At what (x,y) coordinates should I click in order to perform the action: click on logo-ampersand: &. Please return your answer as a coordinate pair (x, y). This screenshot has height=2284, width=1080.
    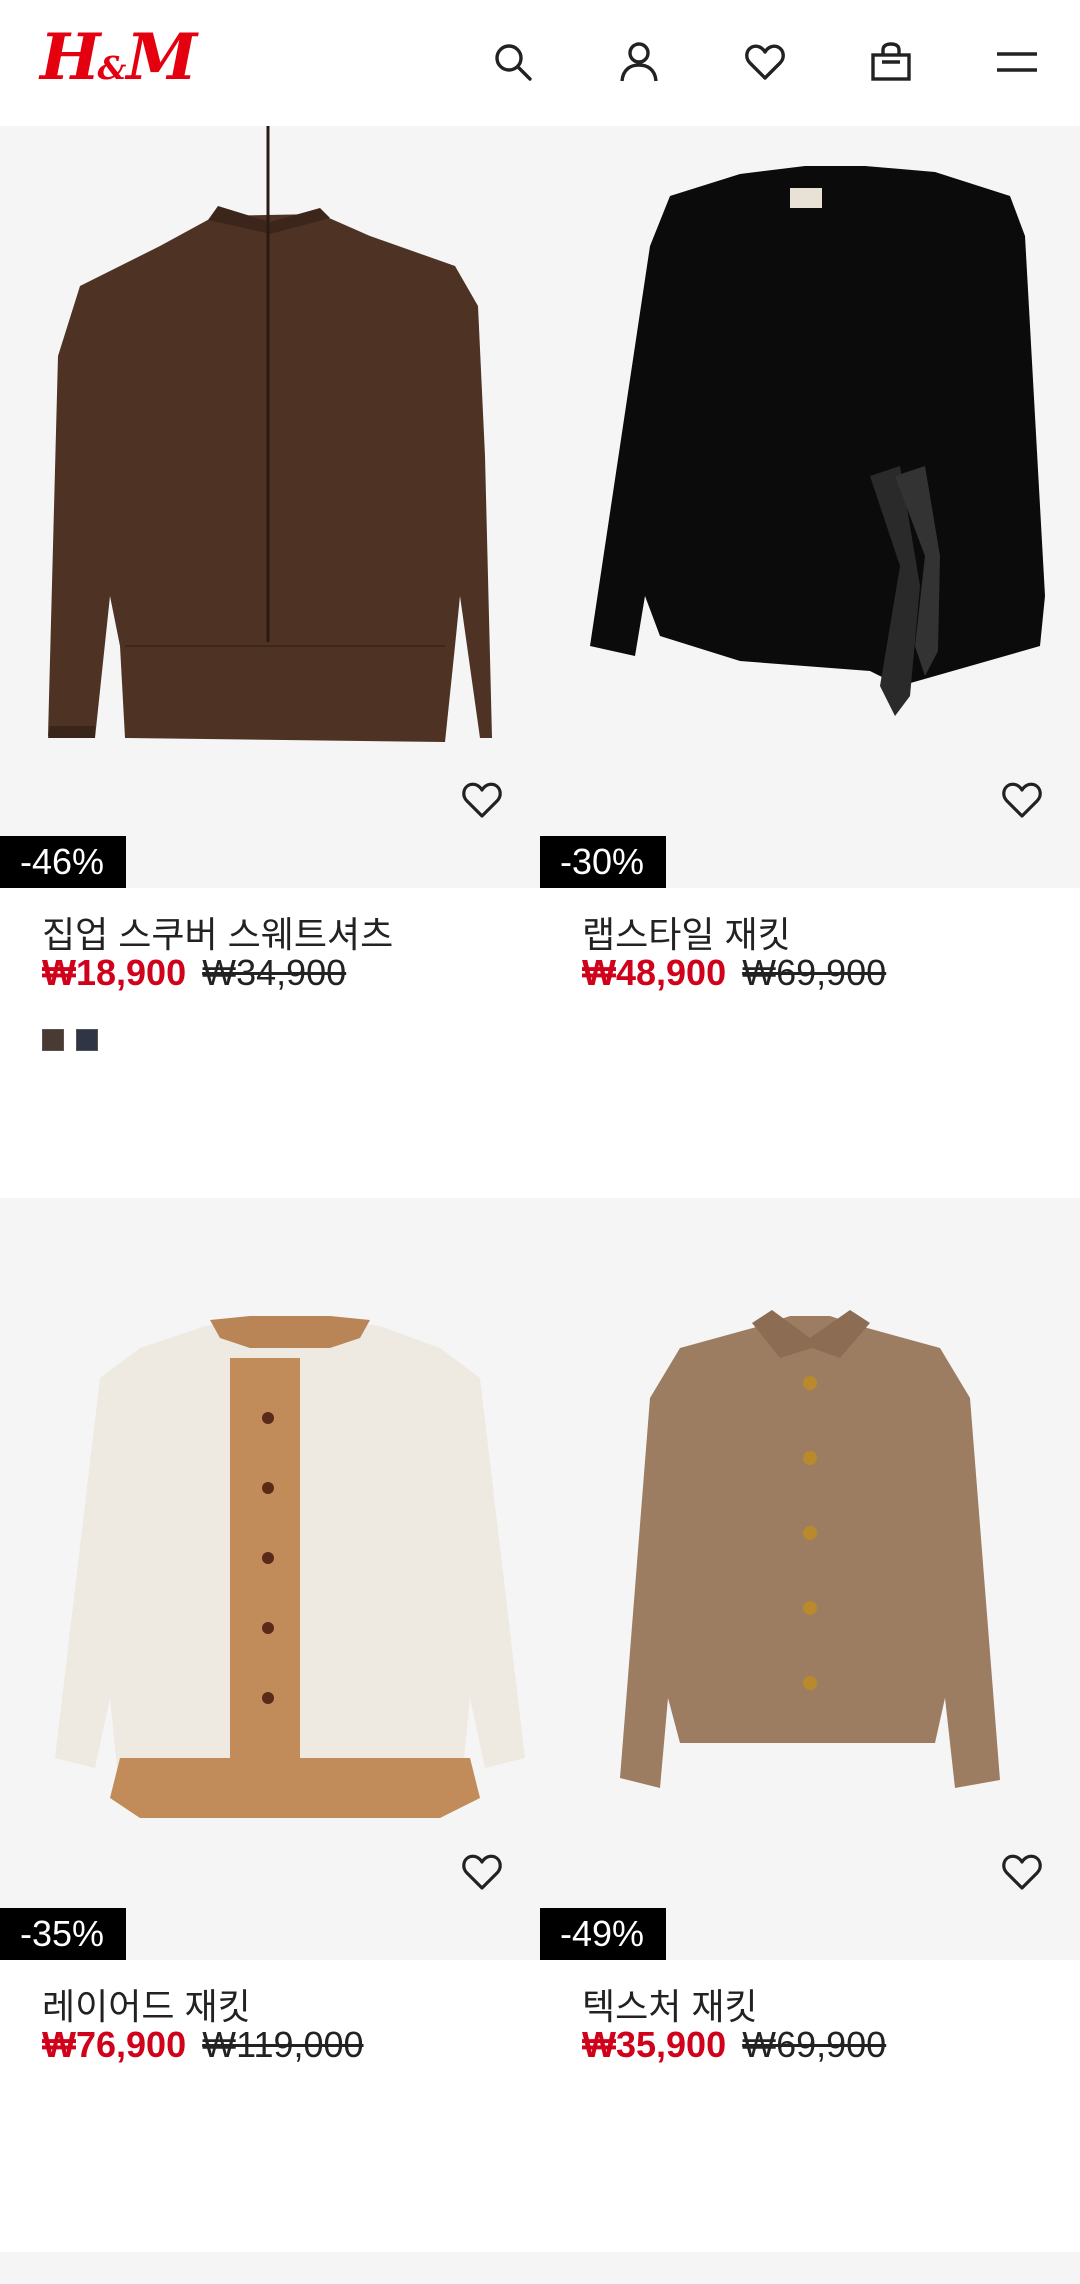
    Looking at the image, I should click on (112, 68).